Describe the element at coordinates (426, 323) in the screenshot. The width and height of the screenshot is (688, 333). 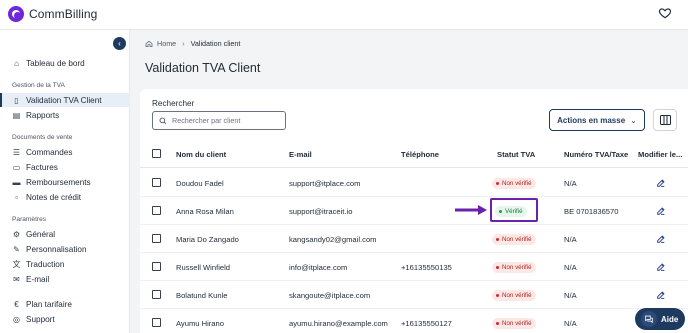
I see `cell-phone: +16135550127` at that location.